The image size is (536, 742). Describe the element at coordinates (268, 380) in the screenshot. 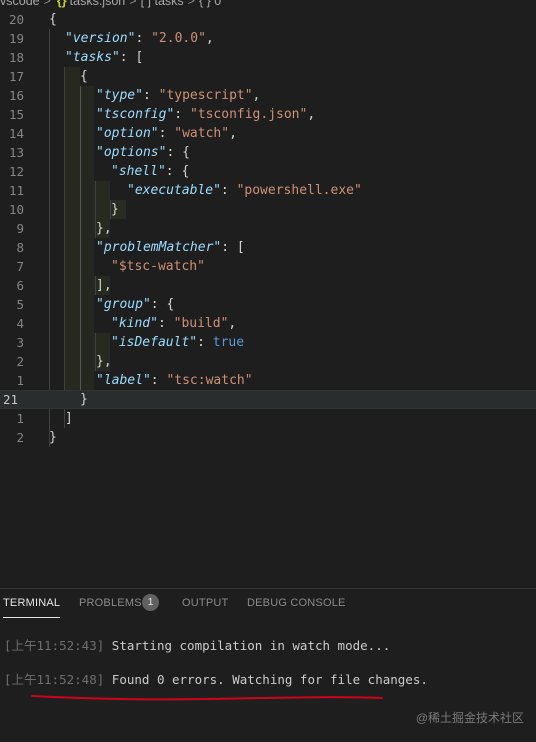

I see `code-line: 1 "label": "tsc:watch"` at that location.